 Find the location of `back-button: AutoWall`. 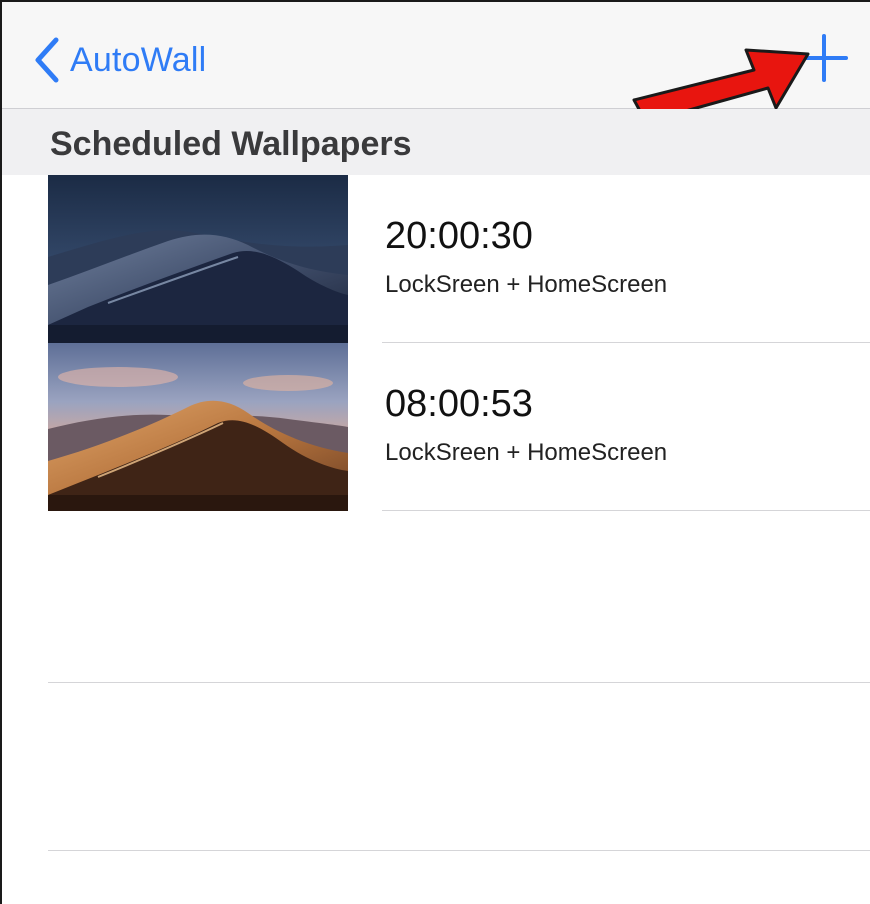

back-button: AutoWall is located at coordinates (118, 60).